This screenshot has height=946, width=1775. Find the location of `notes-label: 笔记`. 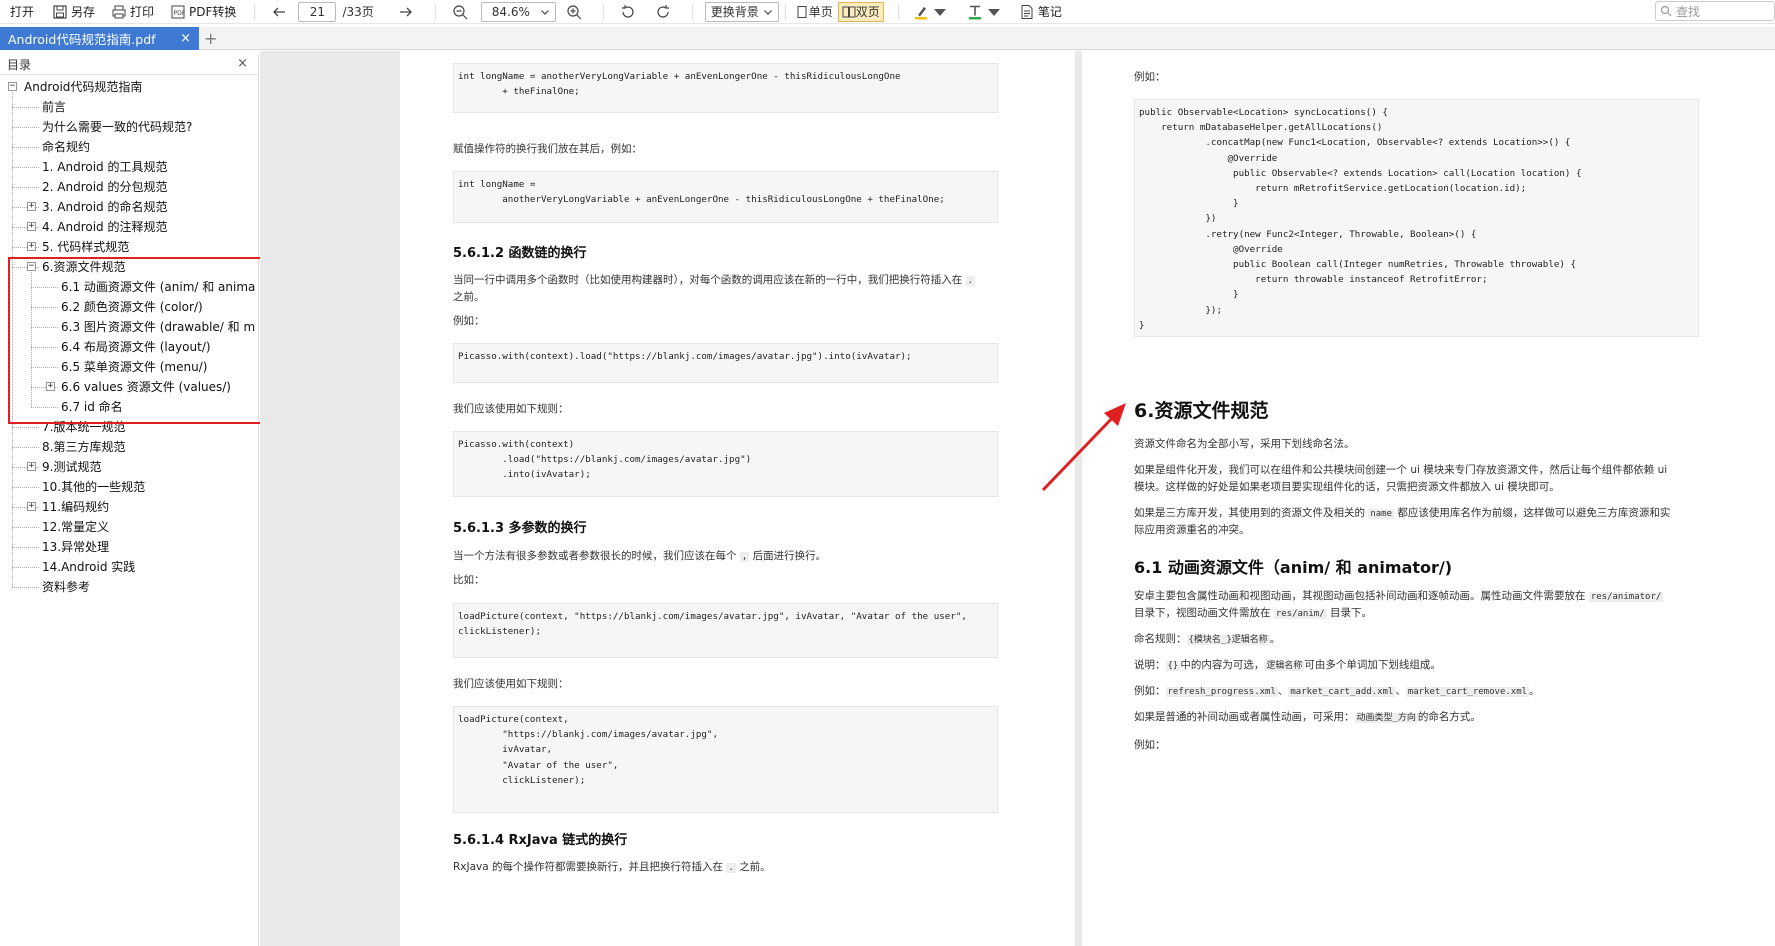

notes-label: 笔记 is located at coordinates (1049, 12).